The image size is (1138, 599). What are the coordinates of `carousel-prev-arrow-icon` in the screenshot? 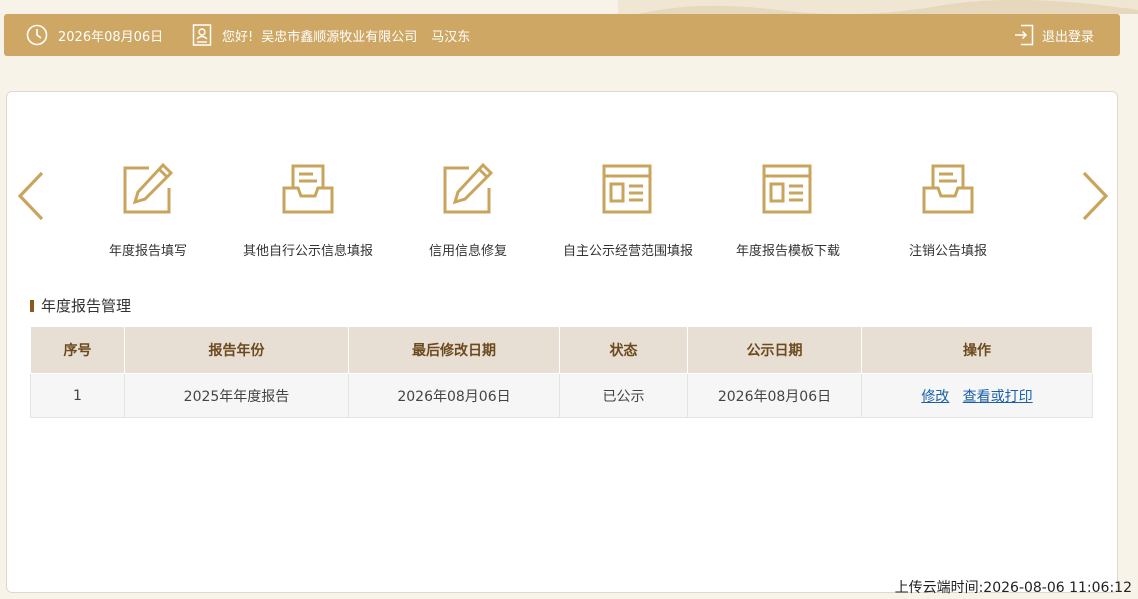 It's located at (31, 196).